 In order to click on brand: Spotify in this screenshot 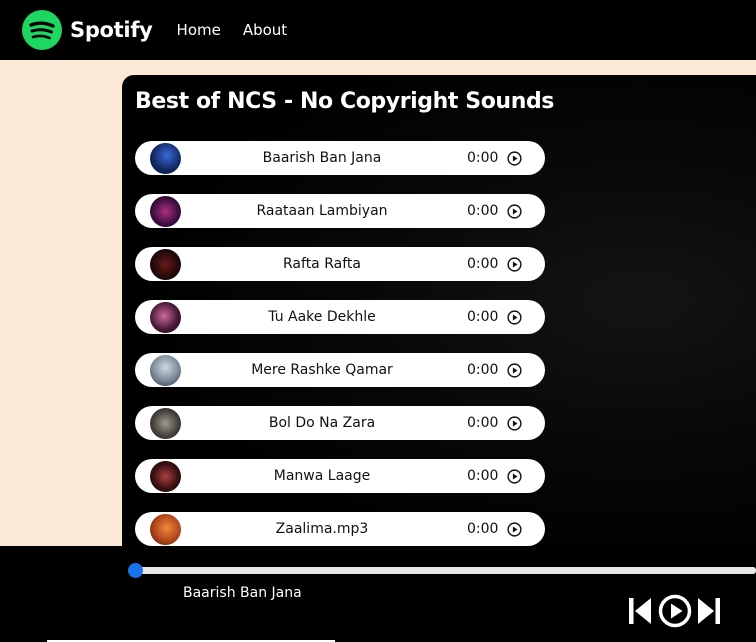, I will do `click(87, 30)`.